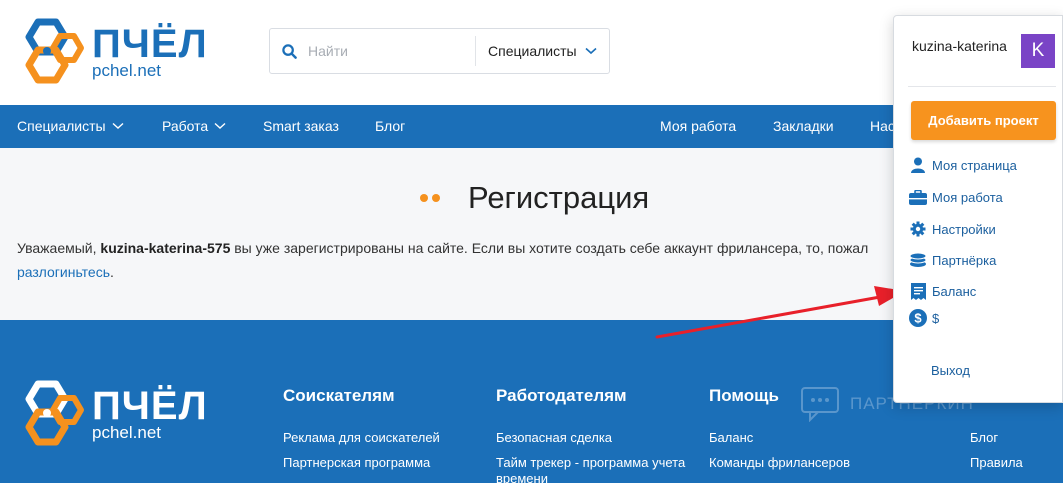 This screenshot has height=483, width=1063. What do you see at coordinates (918, 229) in the screenshot?
I see `gear-icon` at bounding box center [918, 229].